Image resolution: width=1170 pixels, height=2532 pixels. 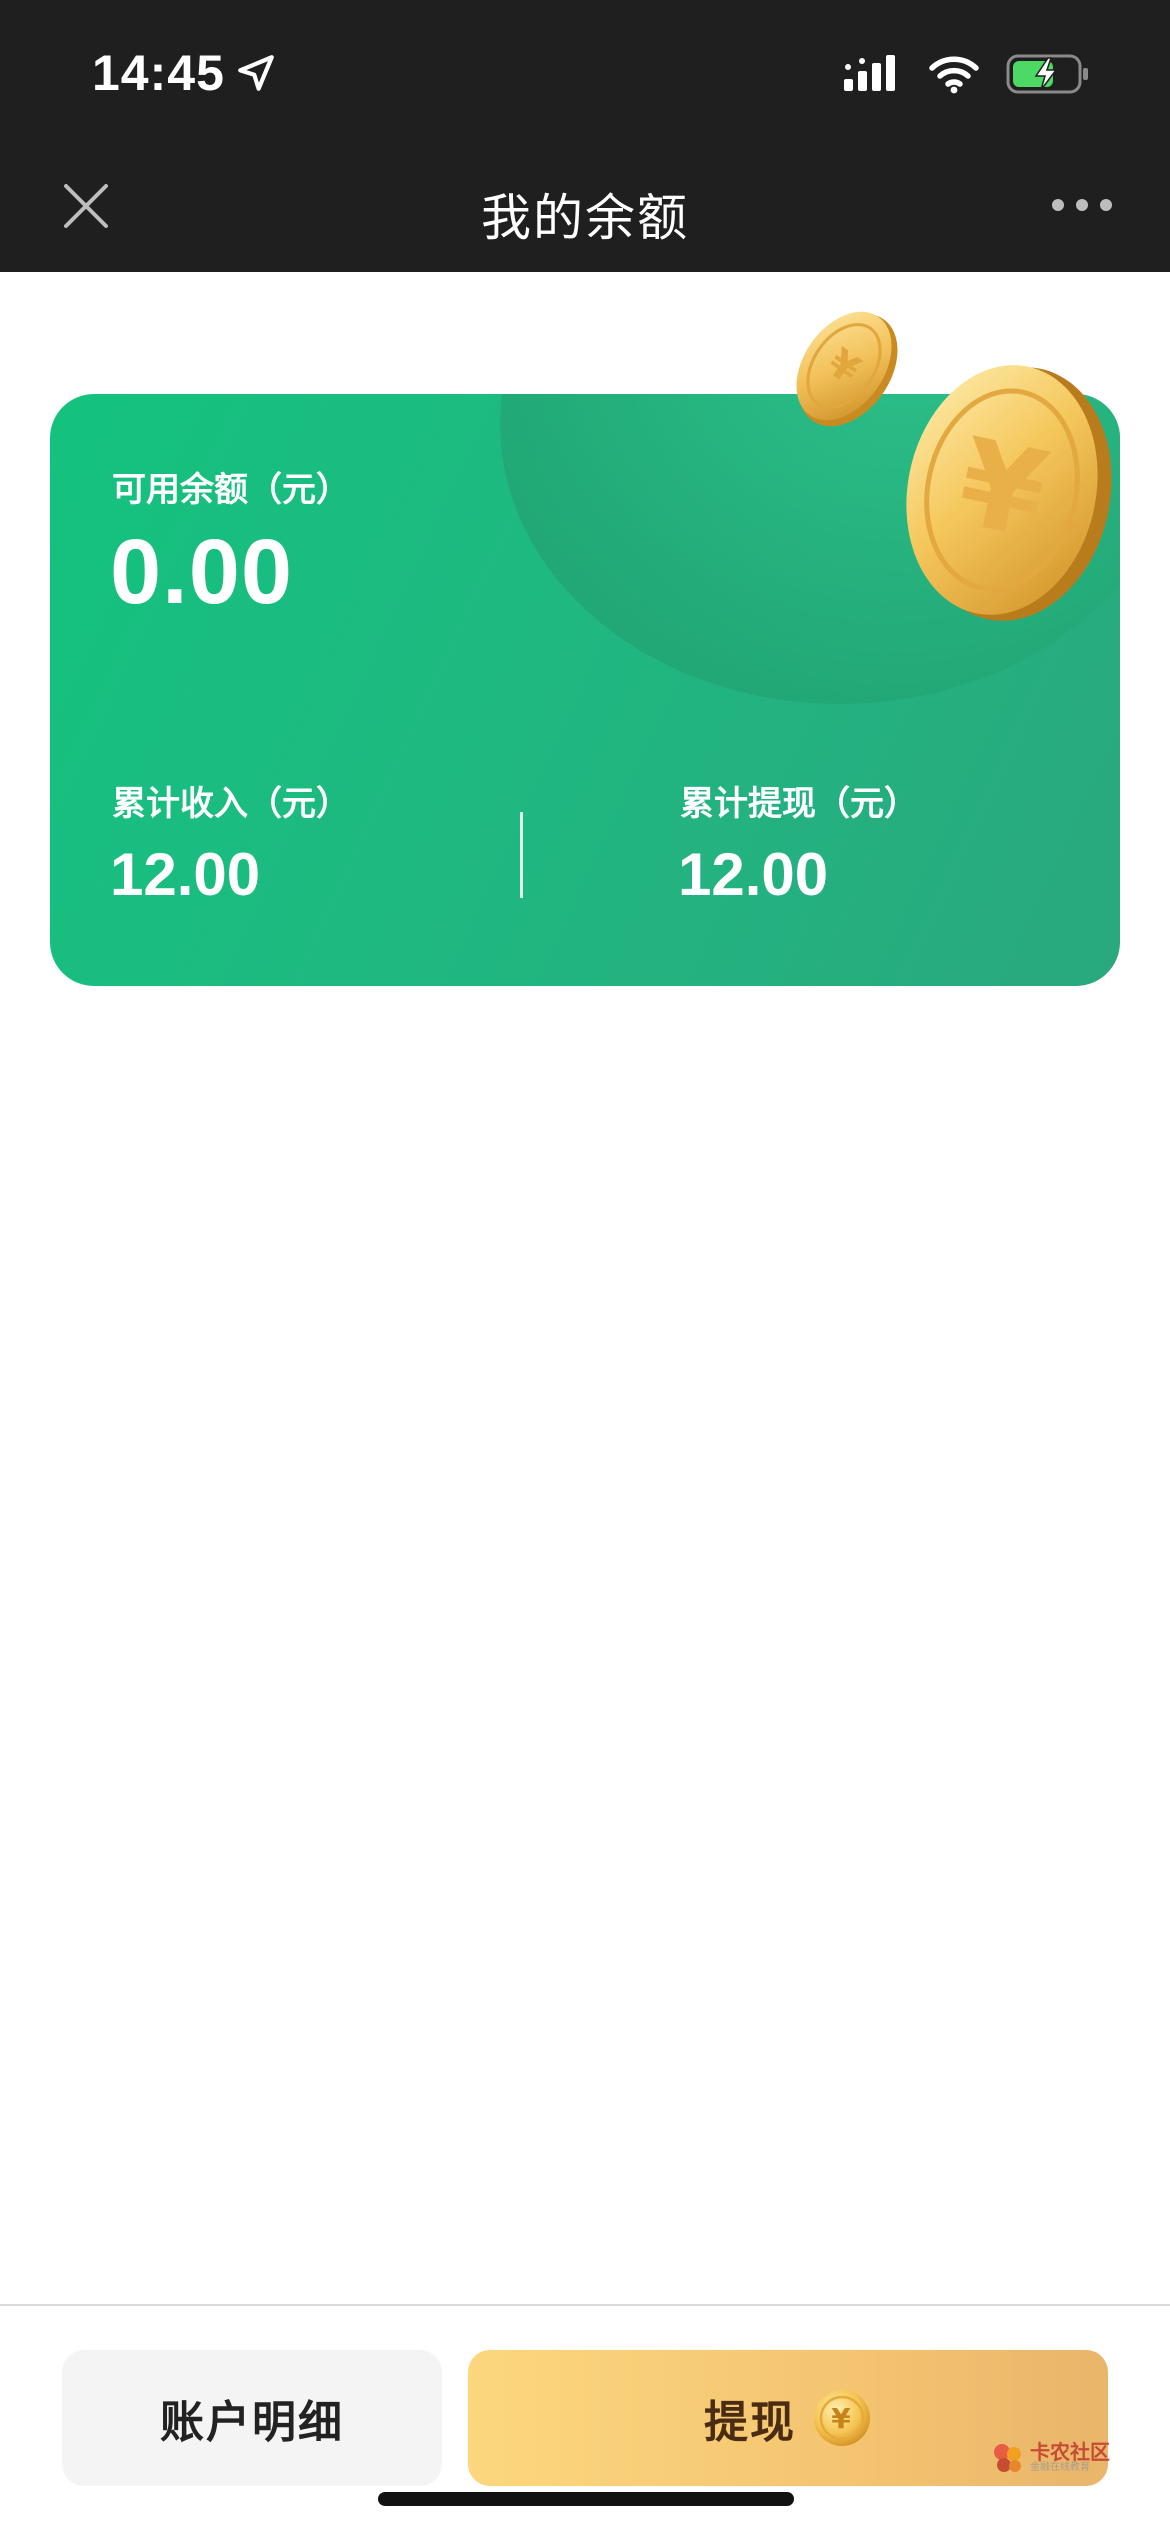 I want to click on more-button, so click(x=1082, y=205).